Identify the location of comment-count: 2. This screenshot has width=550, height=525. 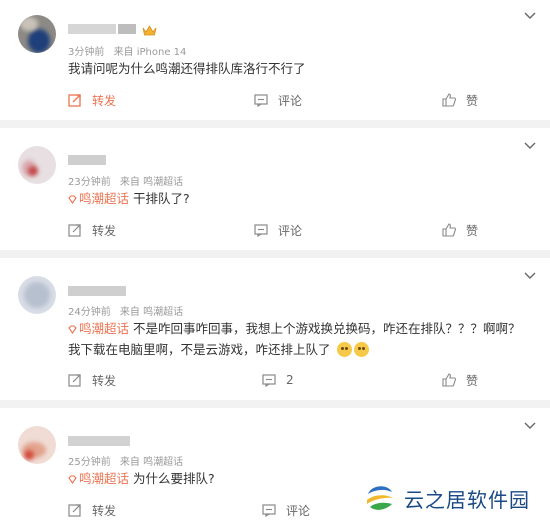
(290, 380).